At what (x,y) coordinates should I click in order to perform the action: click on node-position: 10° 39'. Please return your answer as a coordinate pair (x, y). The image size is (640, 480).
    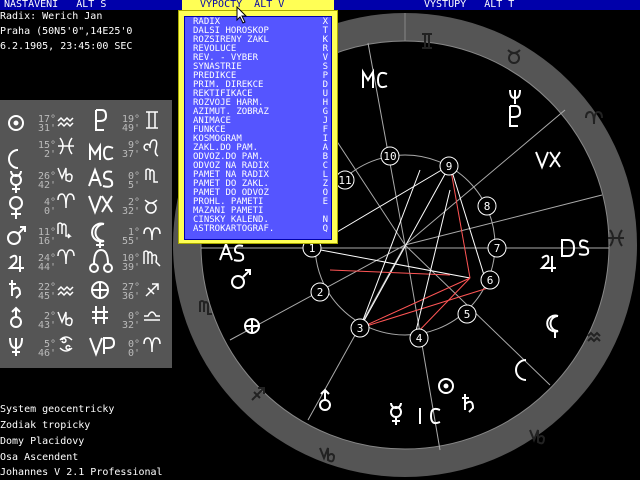
    Looking at the image, I should click on (130, 263).